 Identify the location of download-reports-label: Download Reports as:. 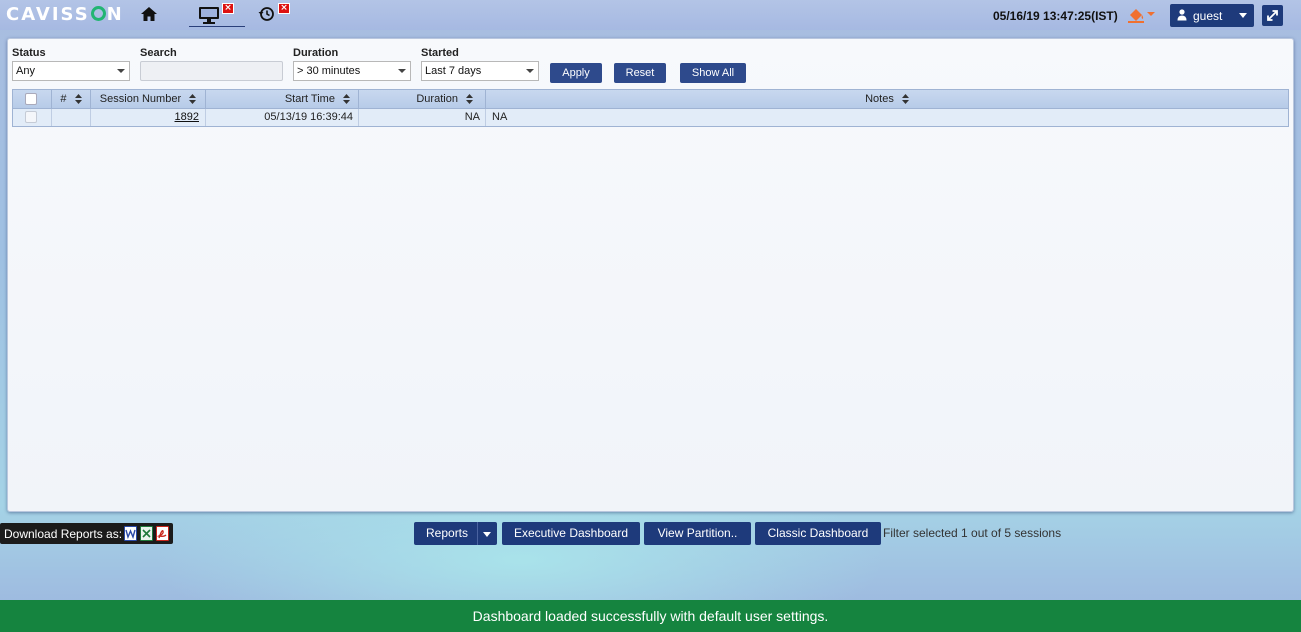
(63, 534).